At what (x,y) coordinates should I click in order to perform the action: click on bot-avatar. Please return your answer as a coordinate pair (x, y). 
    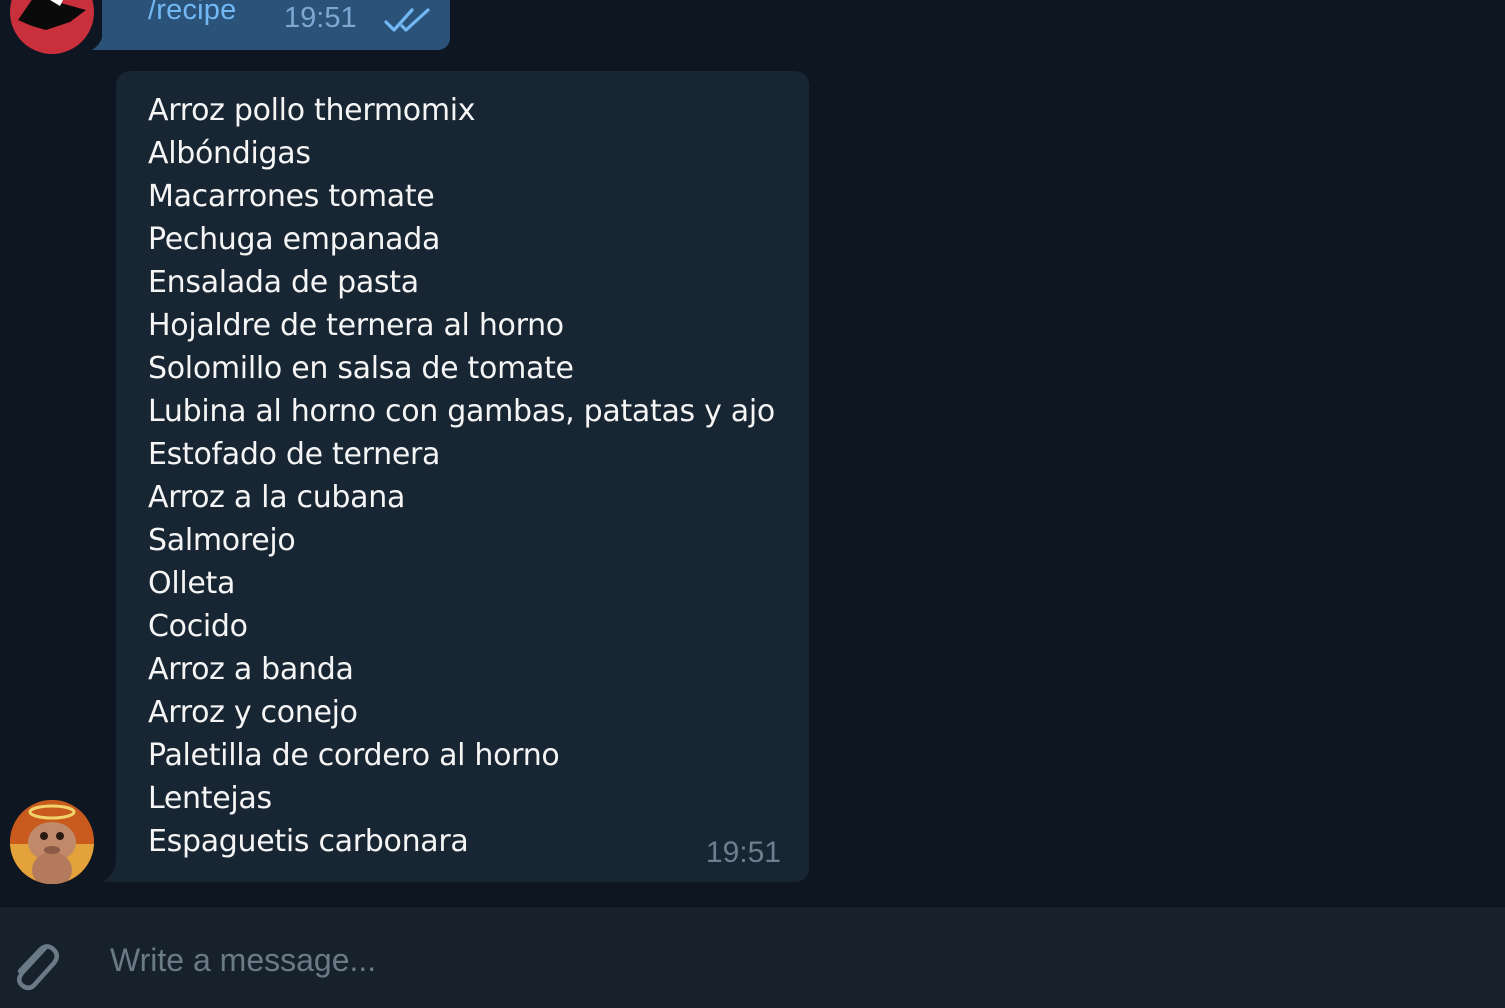
    Looking at the image, I should click on (52, 842).